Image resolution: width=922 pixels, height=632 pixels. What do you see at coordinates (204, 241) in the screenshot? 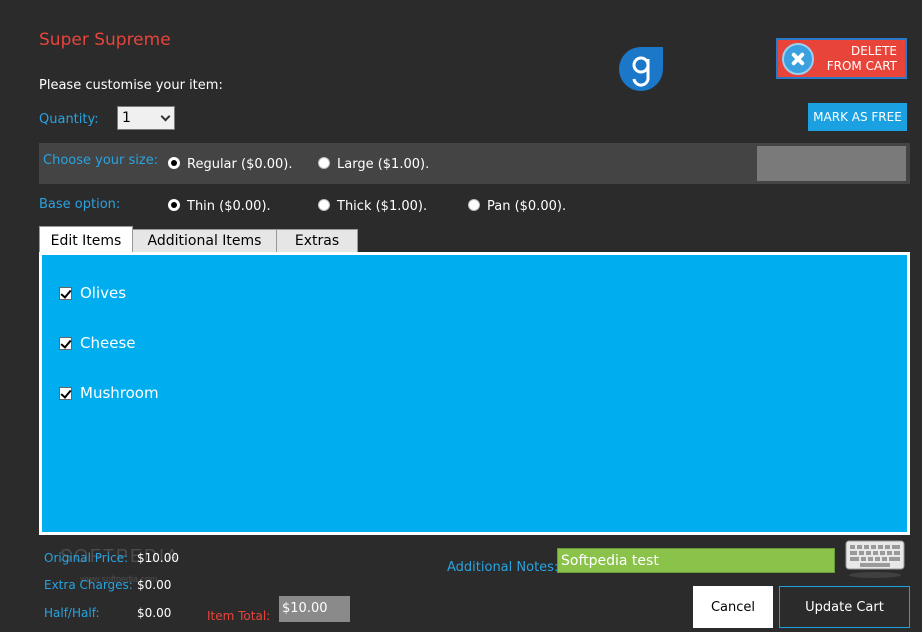
I see `tab-additional-items: Additional Items` at bounding box center [204, 241].